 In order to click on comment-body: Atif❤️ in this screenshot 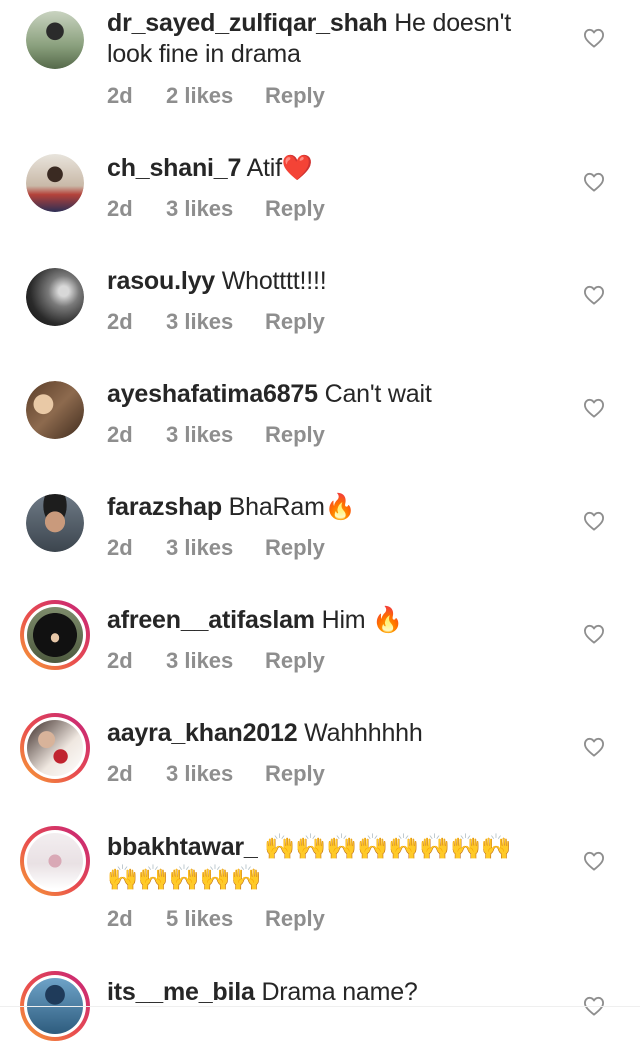, I will do `click(279, 168)`.